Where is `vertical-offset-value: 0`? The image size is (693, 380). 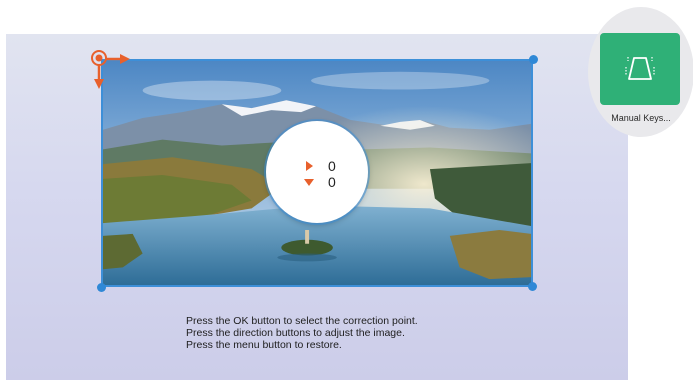 vertical-offset-value: 0 is located at coordinates (332, 182).